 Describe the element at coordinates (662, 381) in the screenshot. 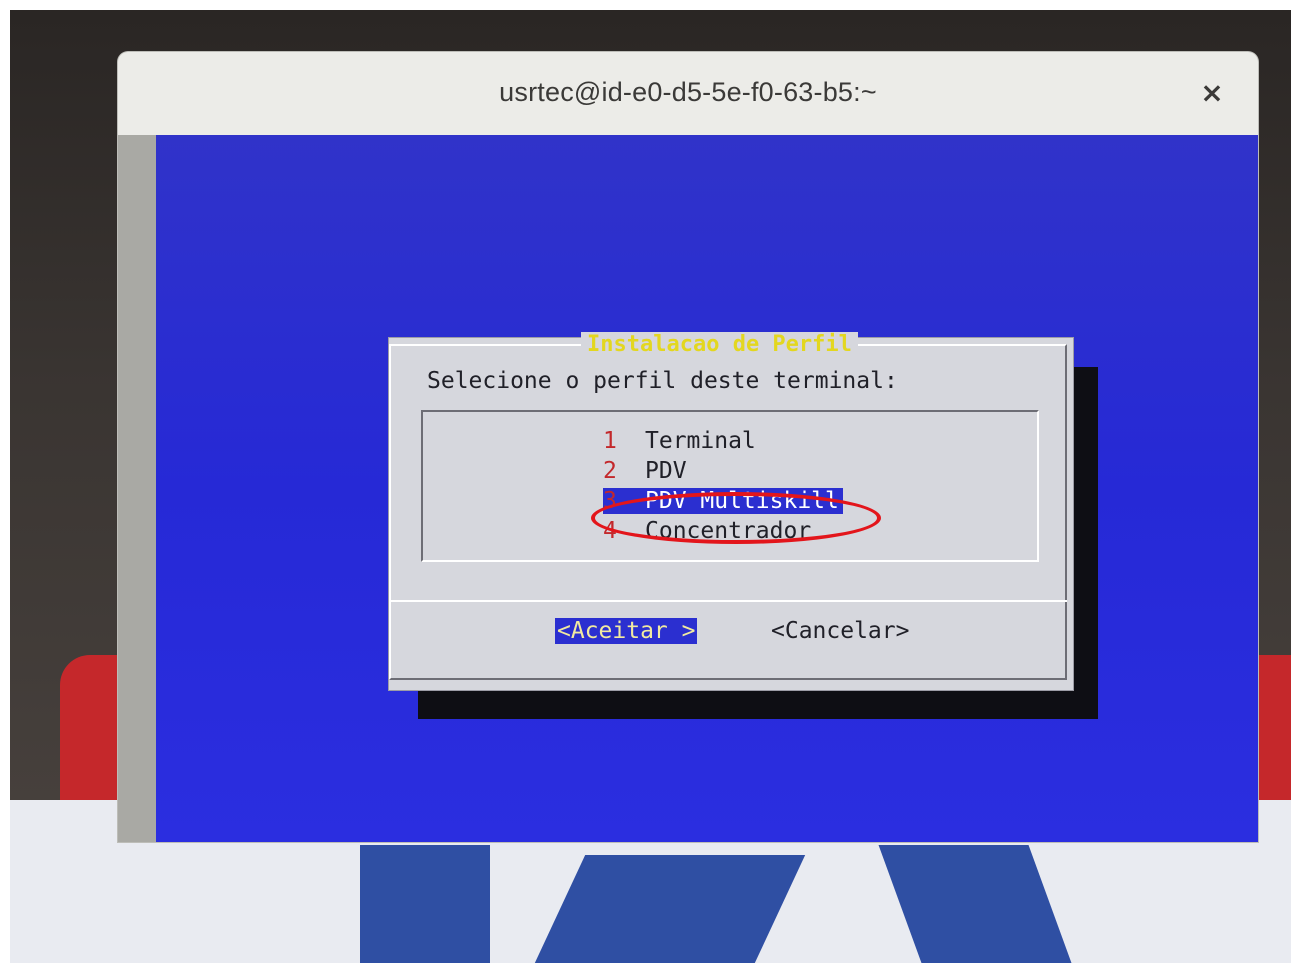

I see `dialog-prompt: Selecione o perfil deste terminal:` at that location.